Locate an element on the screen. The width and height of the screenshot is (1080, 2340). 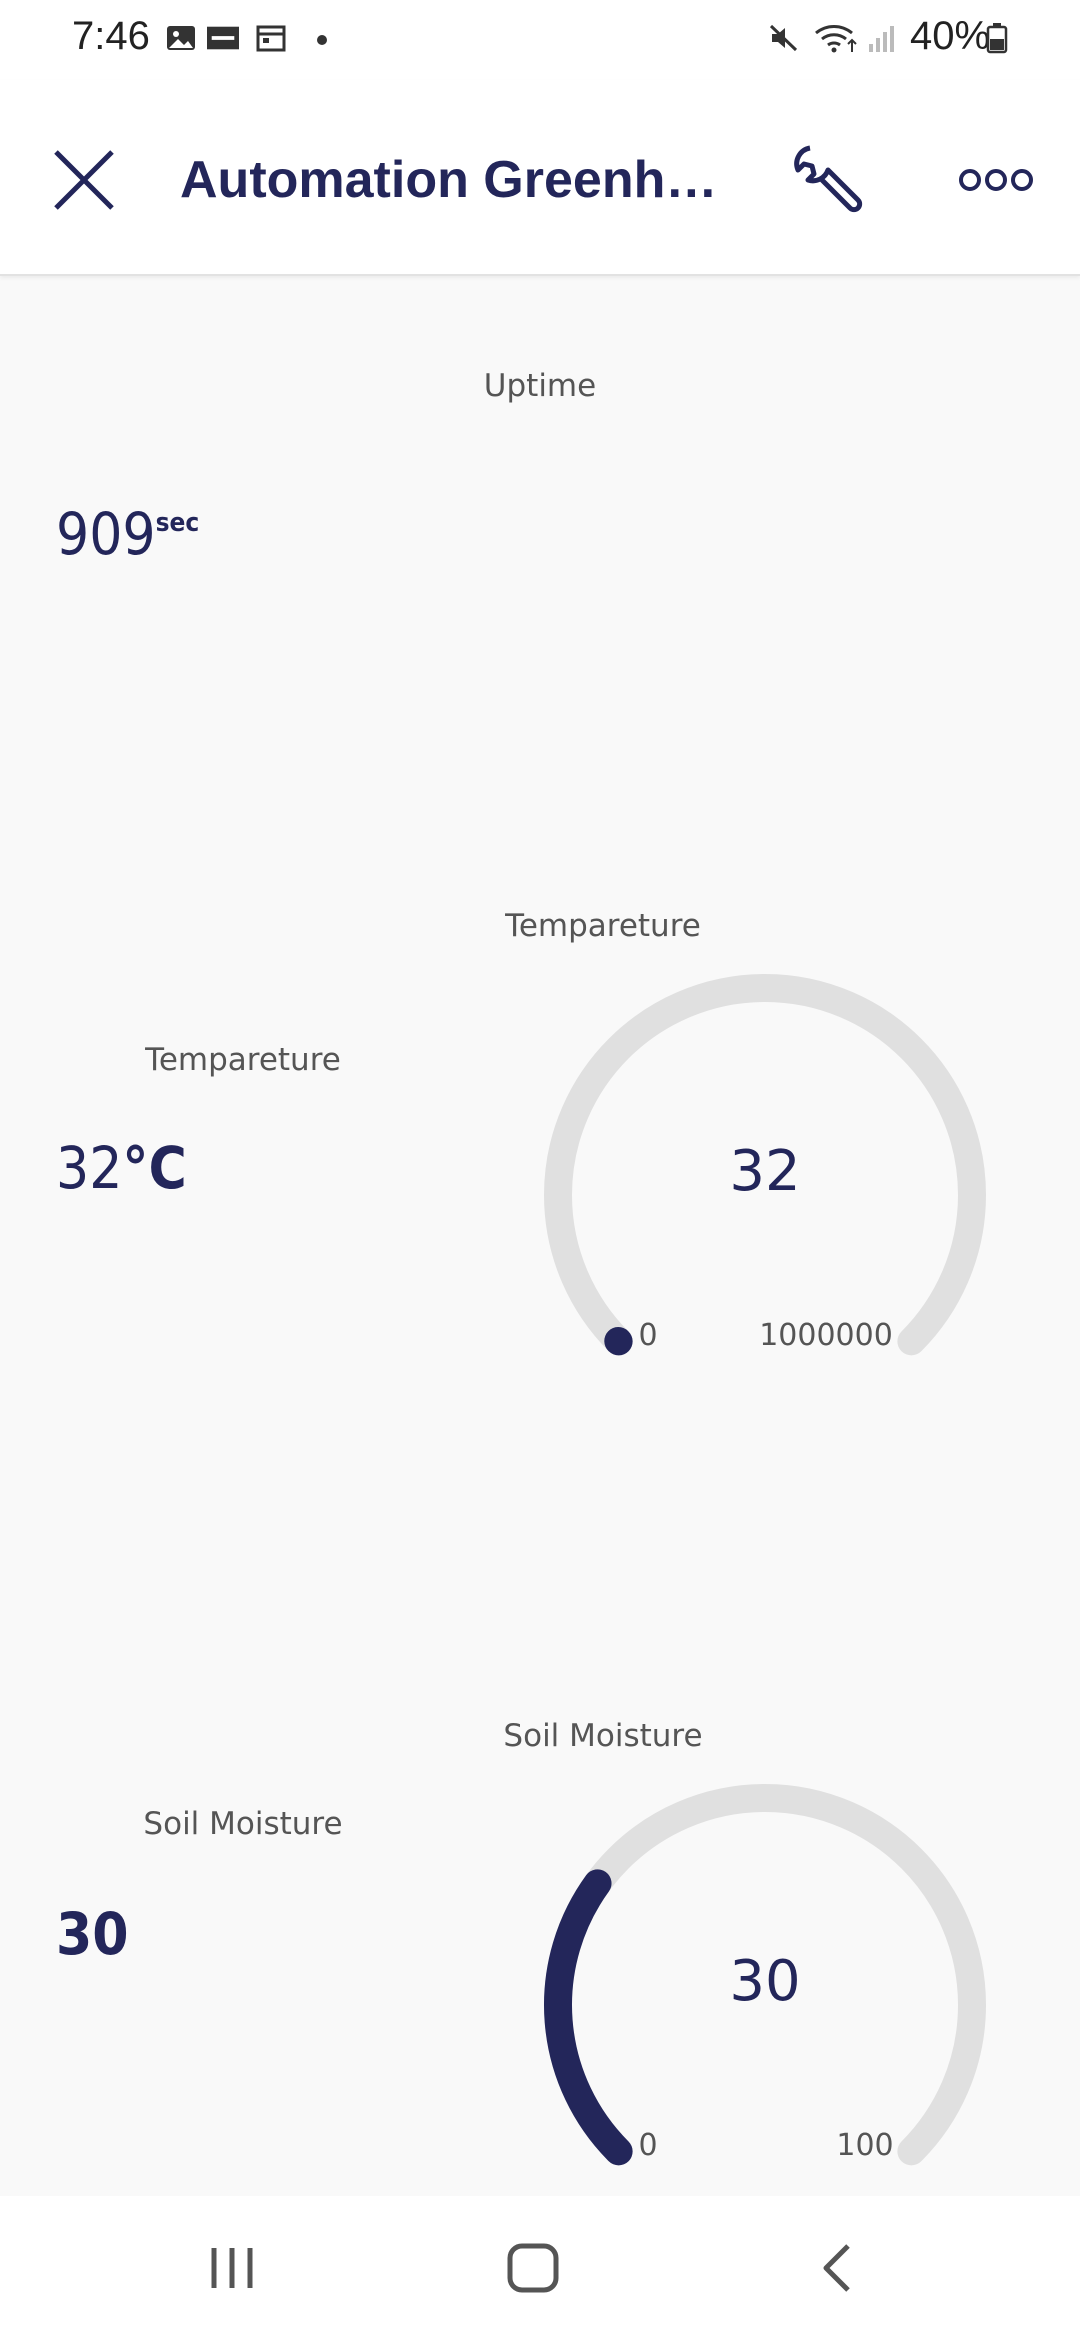
home-icon is located at coordinates (534, 2268).